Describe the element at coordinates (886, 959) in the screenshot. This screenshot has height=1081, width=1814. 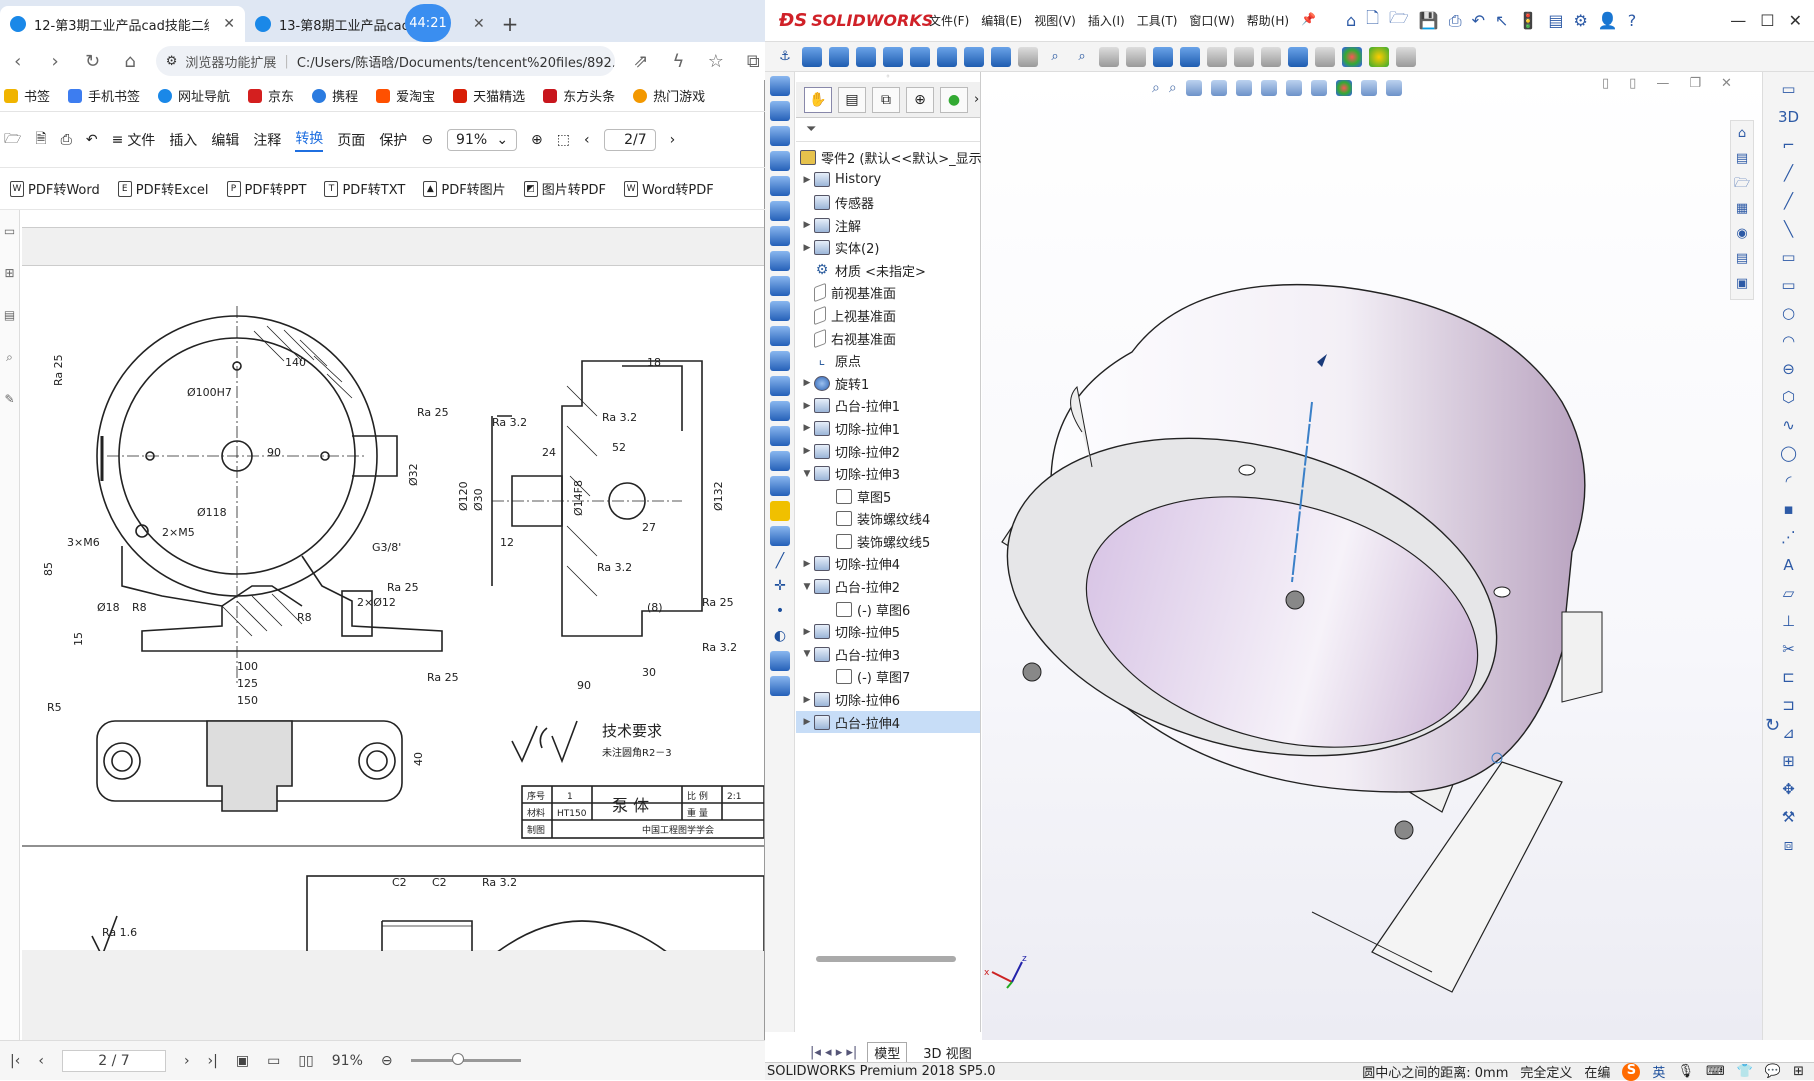
I see `tree-scrollbar` at that location.